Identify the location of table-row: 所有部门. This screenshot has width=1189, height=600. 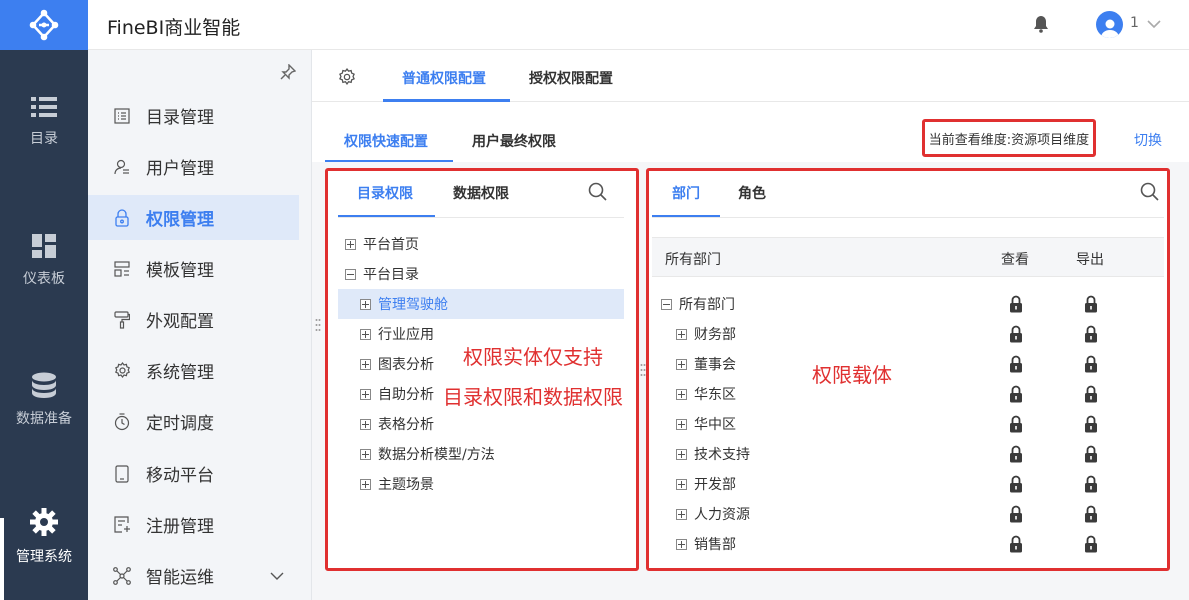
(698, 304).